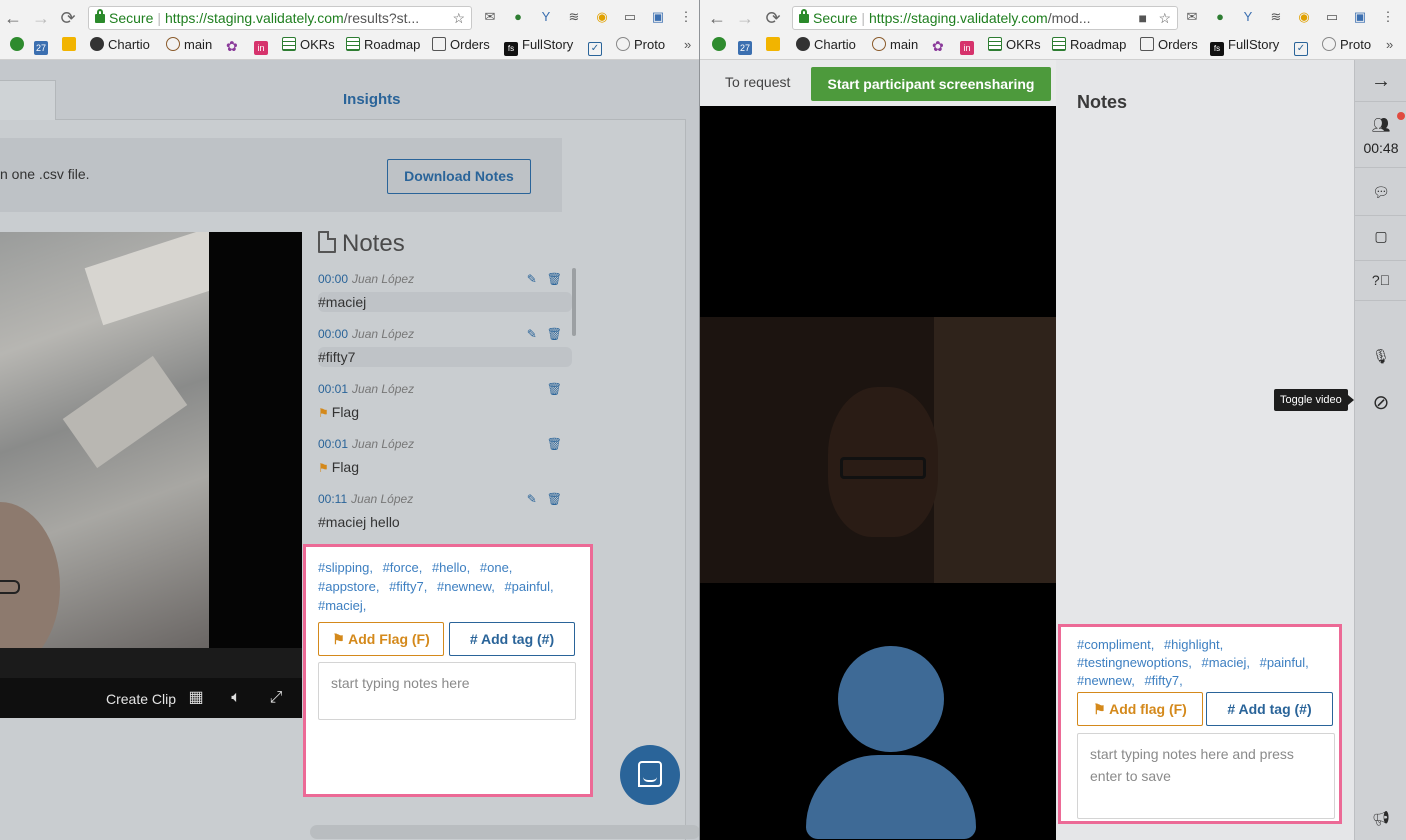 The height and width of the screenshot is (840, 1406). Describe the element at coordinates (196, 698) in the screenshot. I see `film-icon: ▦` at that location.